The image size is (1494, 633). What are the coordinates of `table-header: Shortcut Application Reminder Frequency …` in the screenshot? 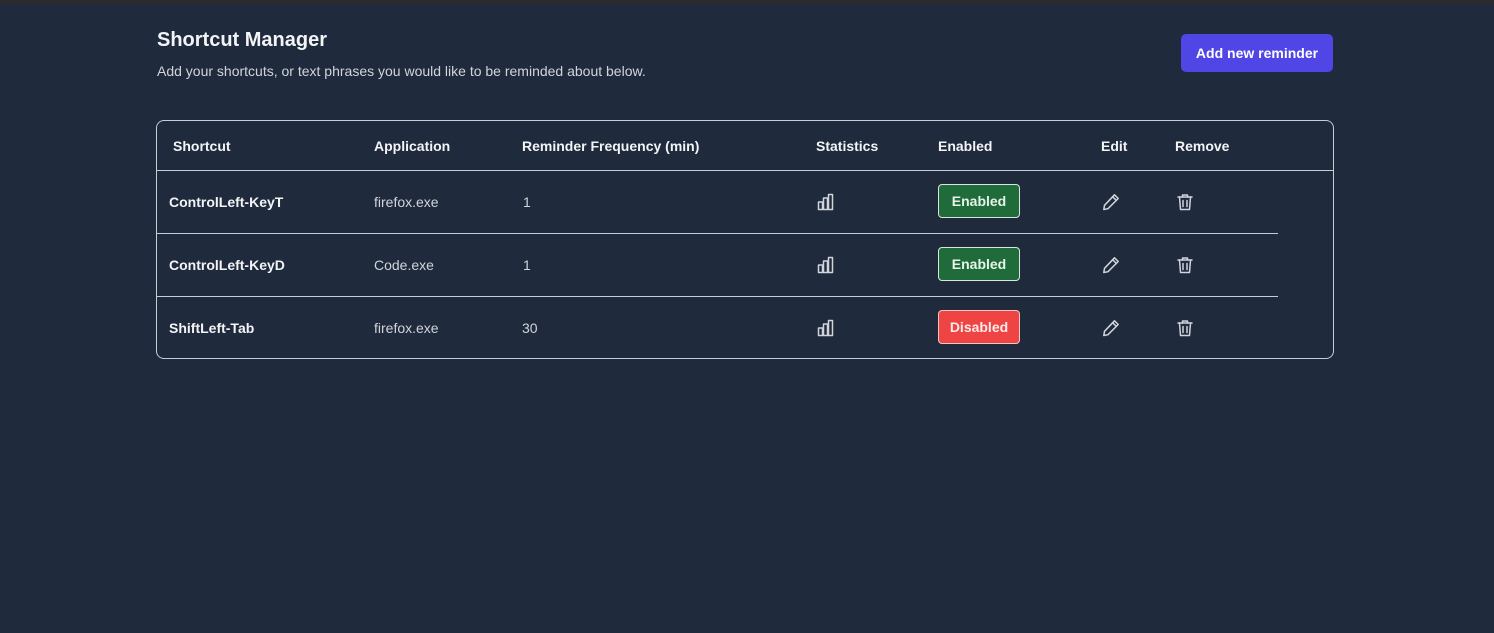 It's located at (745, 146).